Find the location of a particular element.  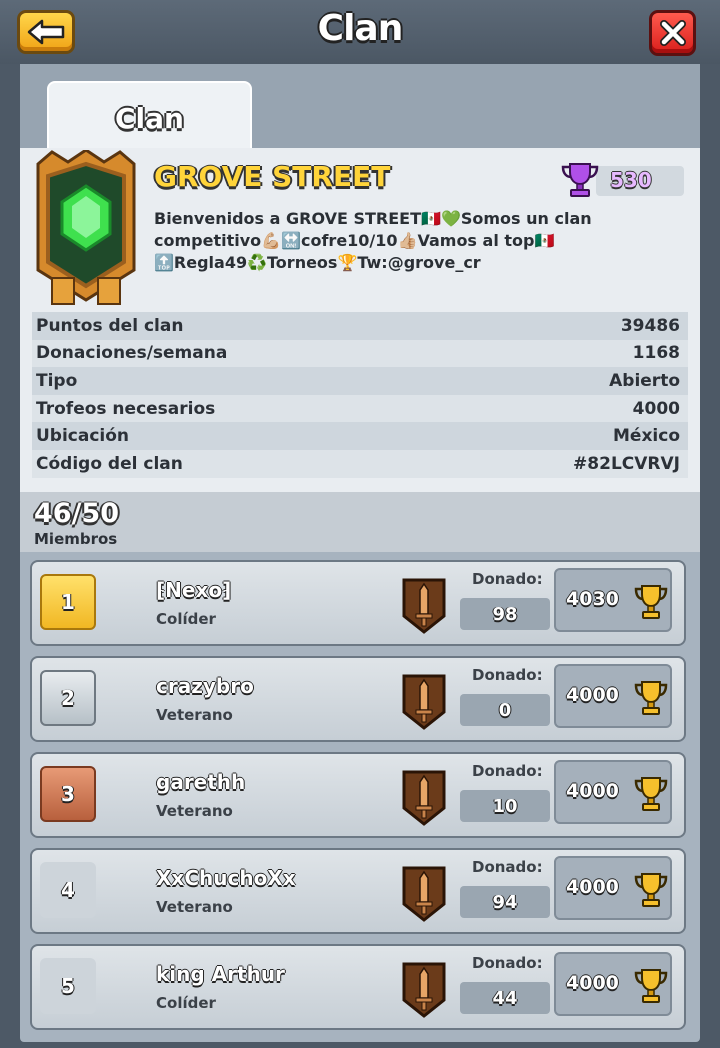

stat-label: Tipo is located at coordinates (57, 380).